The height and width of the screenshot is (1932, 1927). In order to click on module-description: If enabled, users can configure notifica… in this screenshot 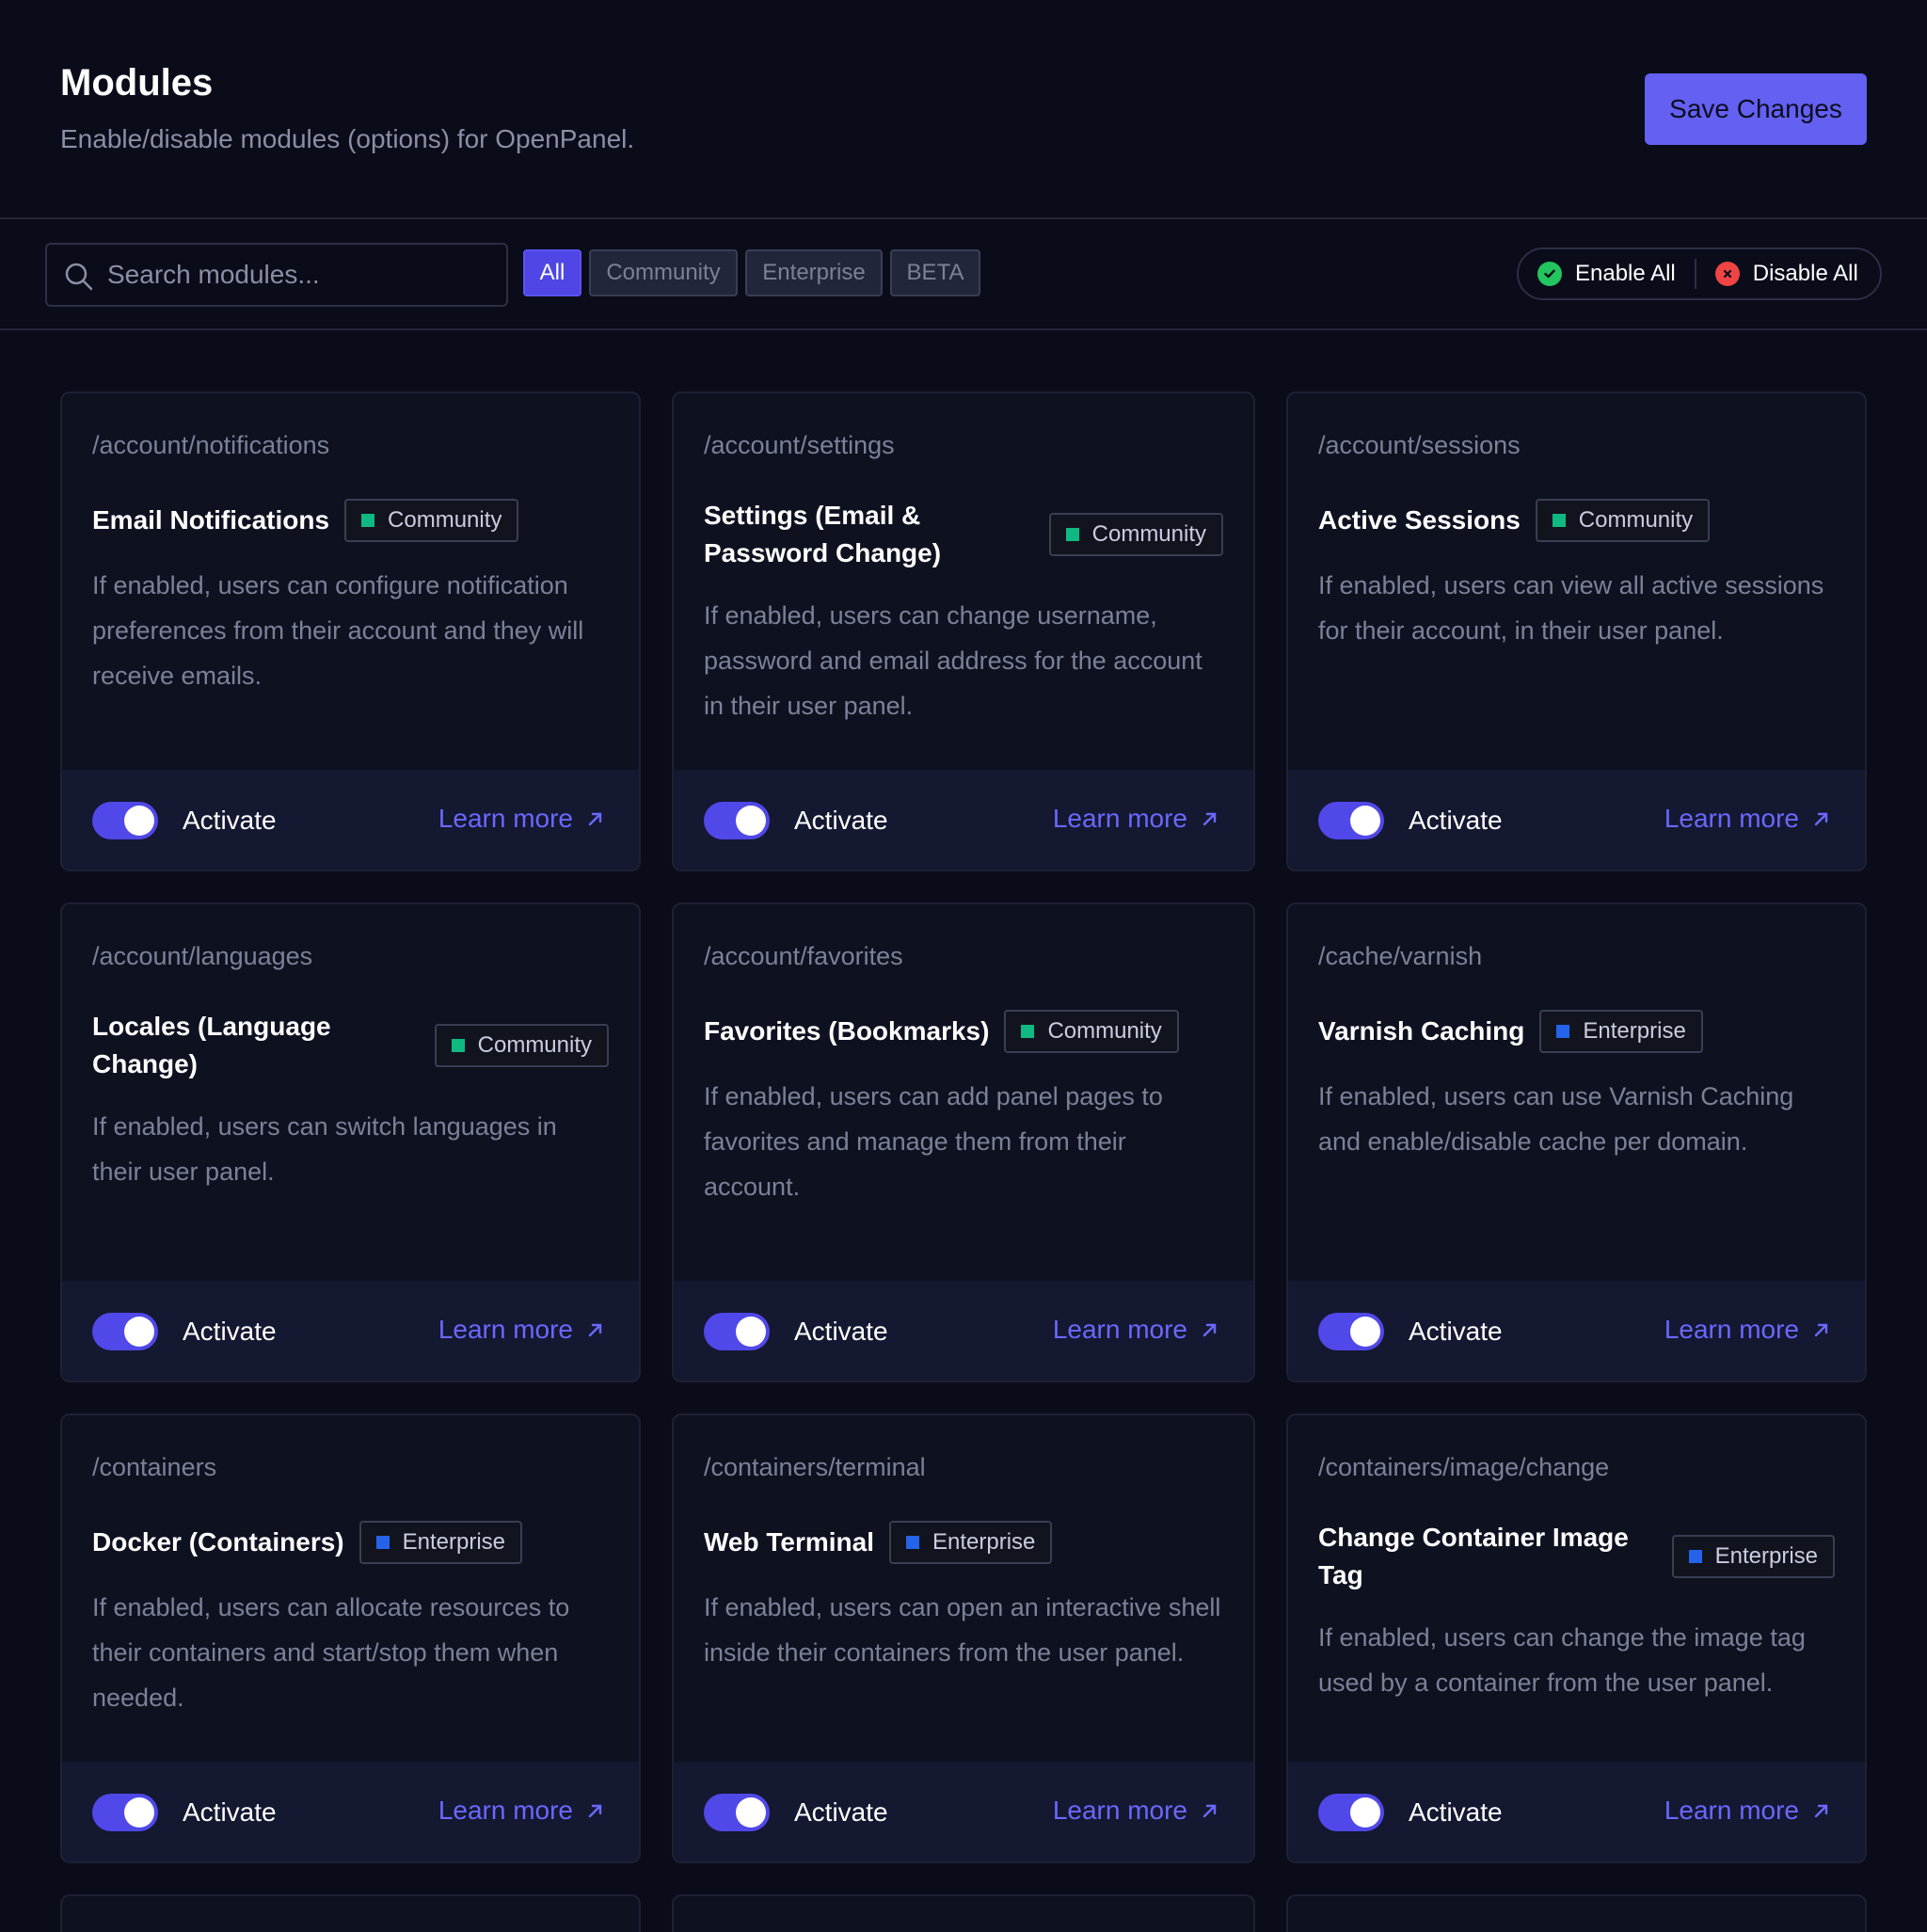, I will do `click(338, 630)`.